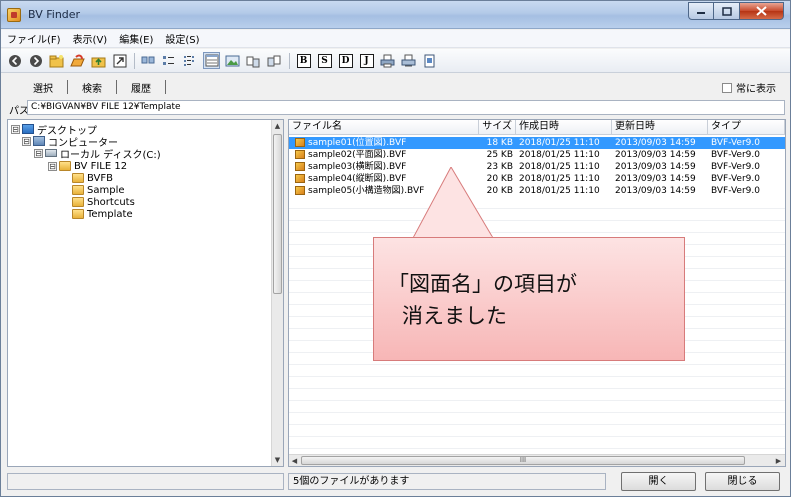  I want to click on list-view-icon, so click(189, 60).